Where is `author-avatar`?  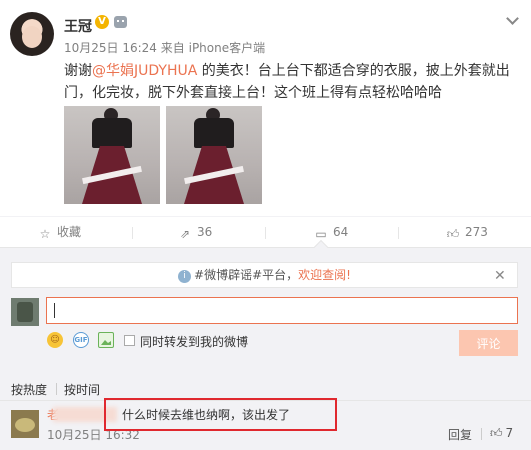 author-avatar is located at coordinates (32, 34).